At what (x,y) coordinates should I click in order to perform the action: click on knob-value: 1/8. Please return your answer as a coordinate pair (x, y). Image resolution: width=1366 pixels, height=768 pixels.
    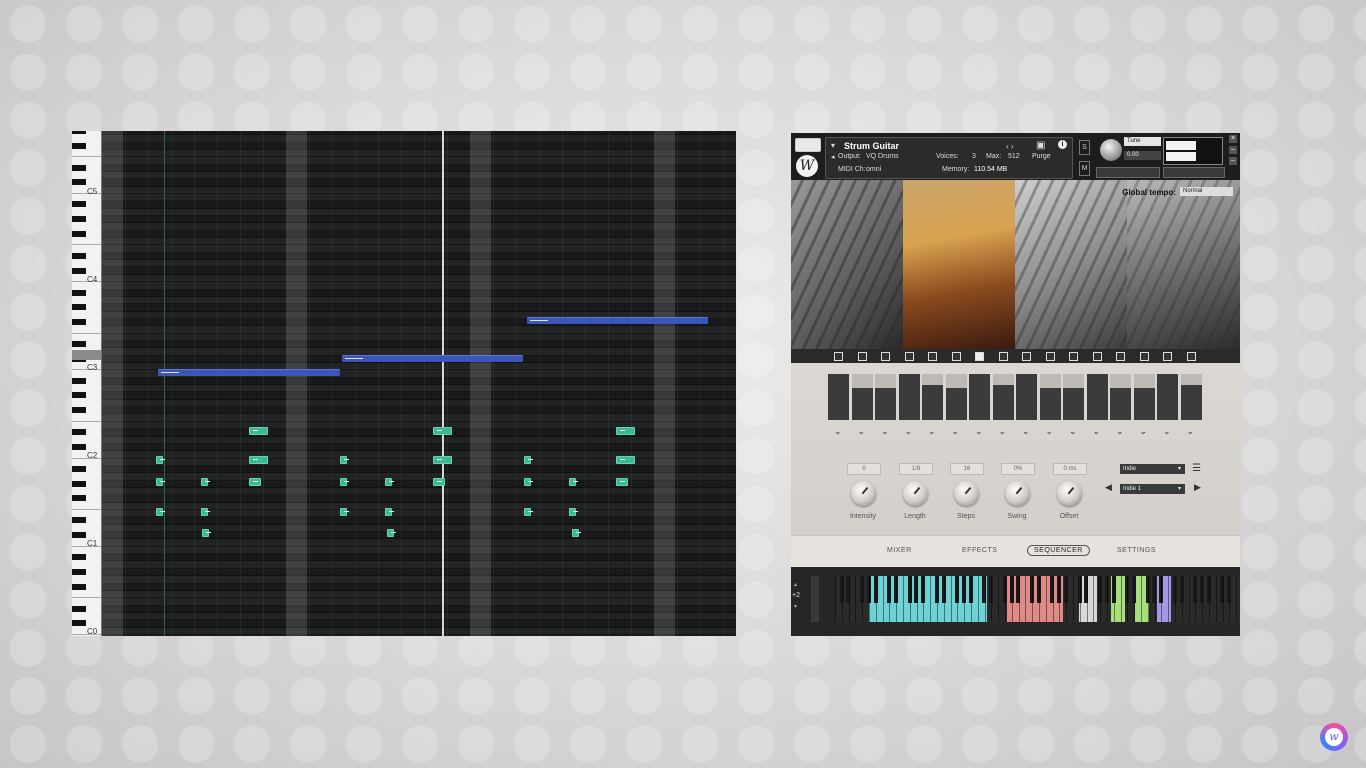
    Looking at the image, I should click on (916, 469).